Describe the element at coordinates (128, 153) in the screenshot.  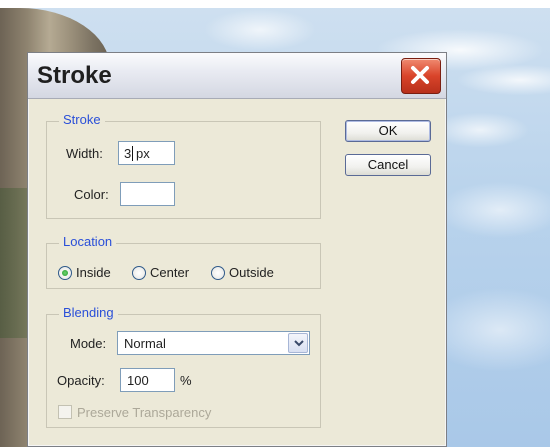
I see `width-value: 3` at that location.